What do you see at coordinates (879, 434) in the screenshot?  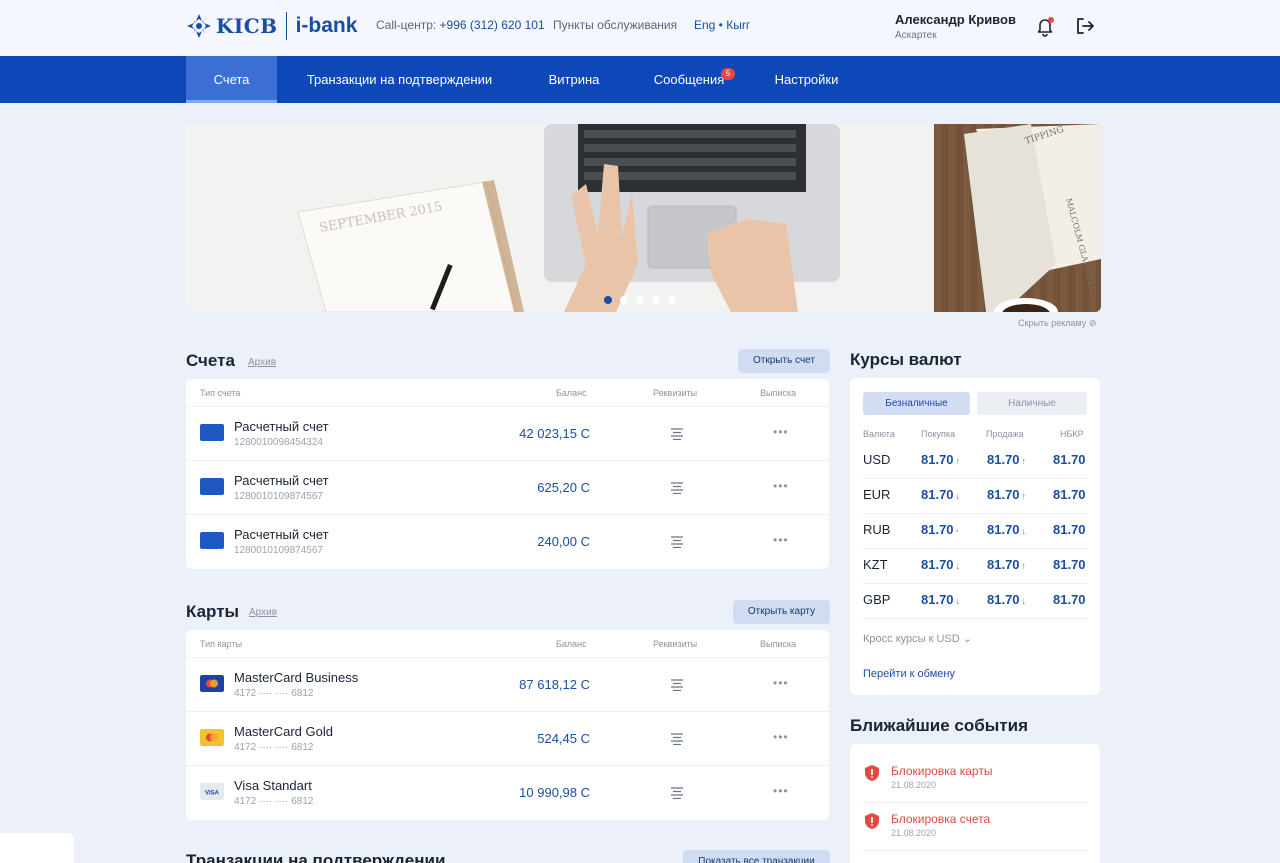 I see `rates-header-currency: Валюта` at bounding box center [879, 434].